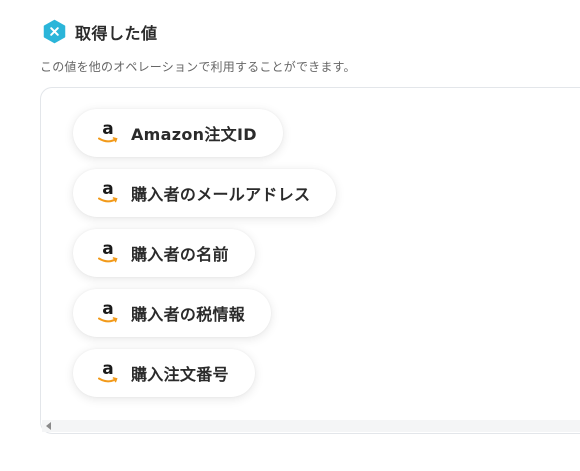  I want to click on value-pill-label: 購入者のメールアドレス, so click(221, 194).